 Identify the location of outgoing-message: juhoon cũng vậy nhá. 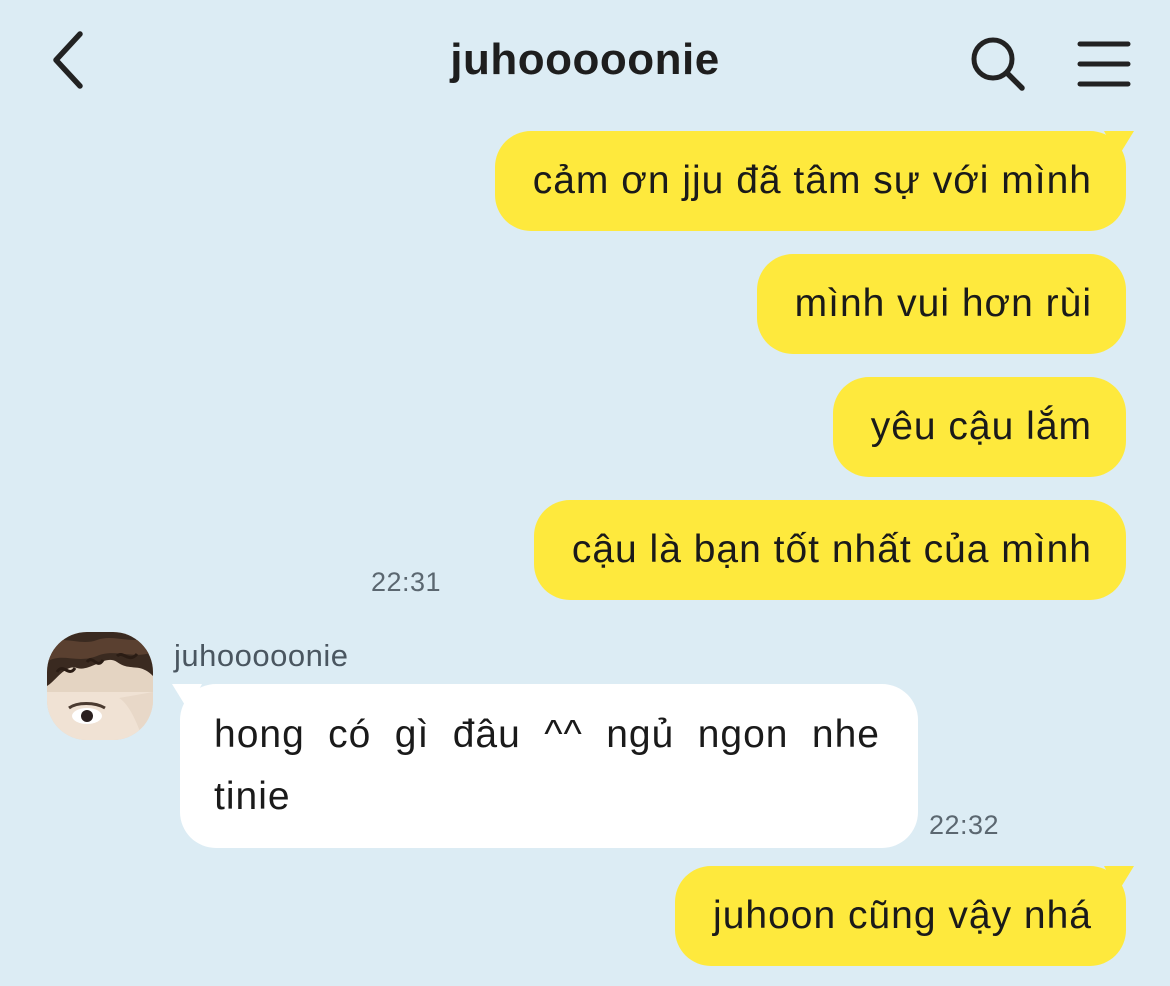
(904, 916).